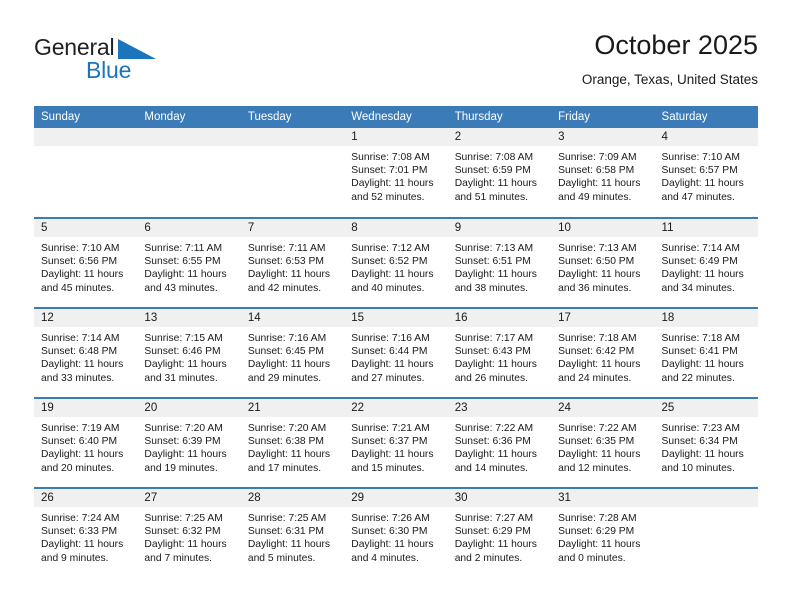  What do you see at coordinates (388, 197) in the screenshot?
I see `day-sun-info-line: and 52 minutes.` at bounding box center [388, 197].